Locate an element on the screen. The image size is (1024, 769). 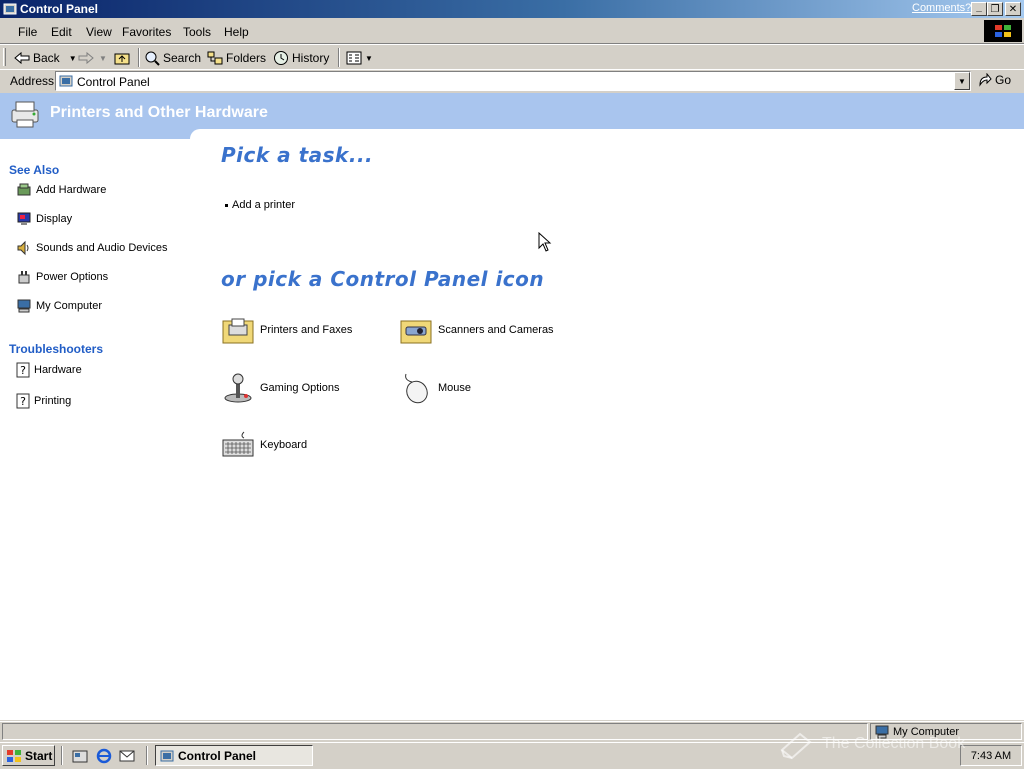
search-icon is located at coordinates (152, 58).